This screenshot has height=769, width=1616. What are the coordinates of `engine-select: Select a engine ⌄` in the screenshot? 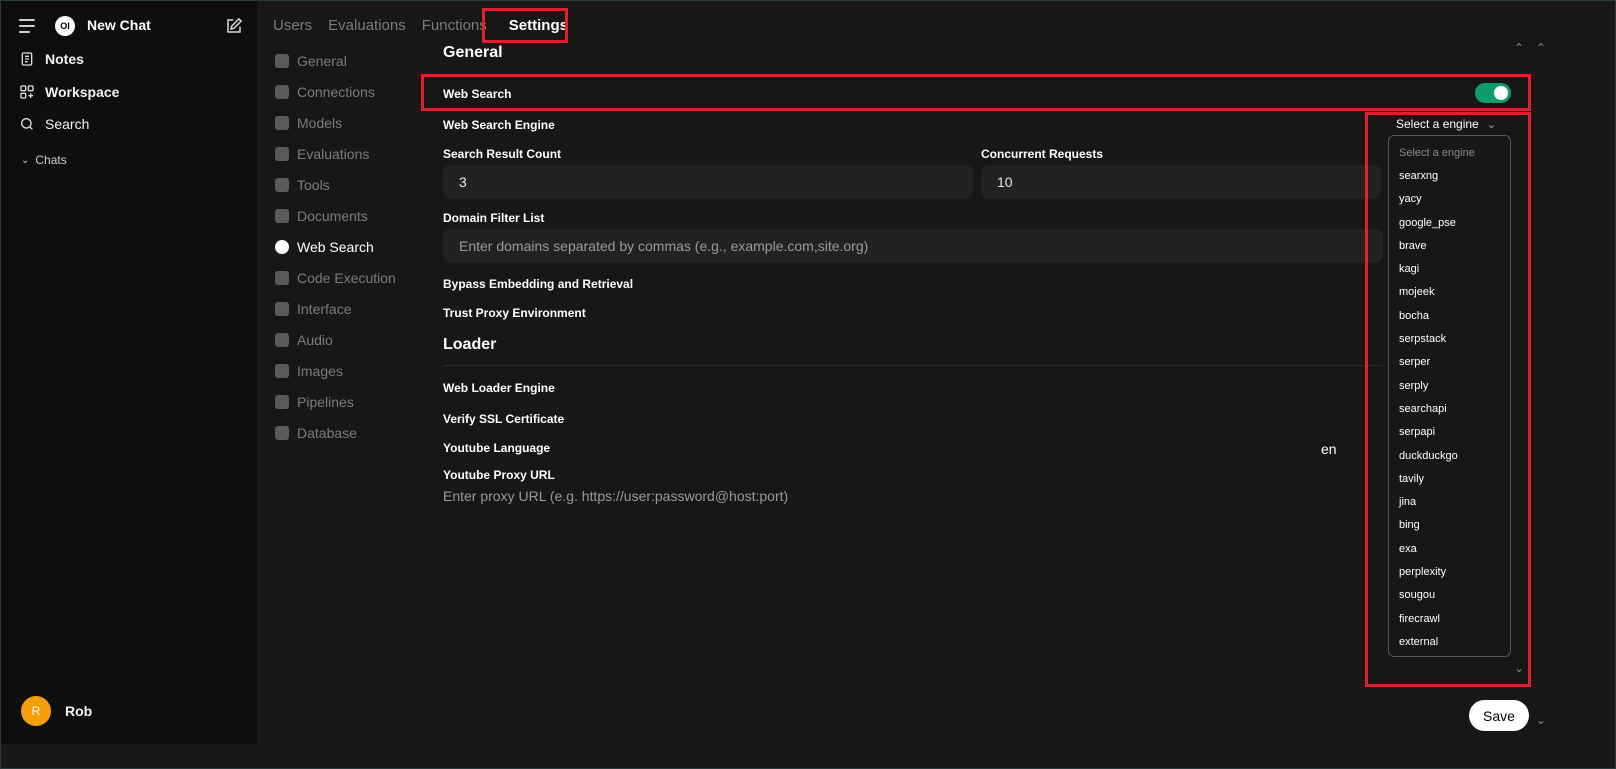 It's located at (1446, 124).